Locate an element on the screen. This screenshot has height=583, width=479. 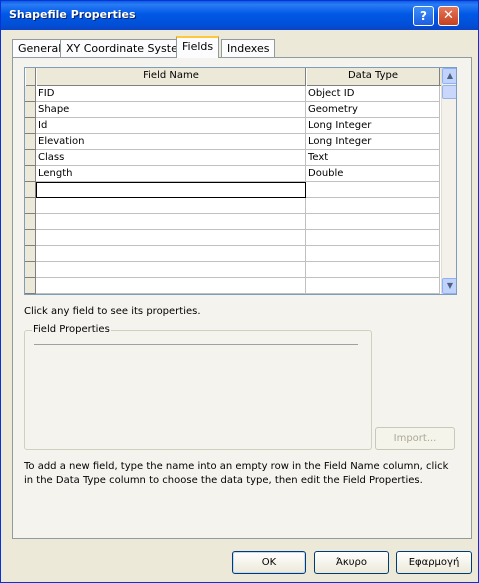
table-row: Length Double is located at coordinates (232, 174).